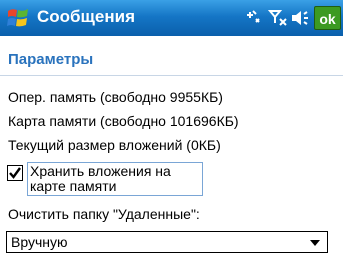 This screenshot has width=343, height=257. What do you see at coordinates (114, 145) in the screenshot?
I see `attachments-size-text: Текущий размер вложений (0КБ)` at bounding box center [114, 145].